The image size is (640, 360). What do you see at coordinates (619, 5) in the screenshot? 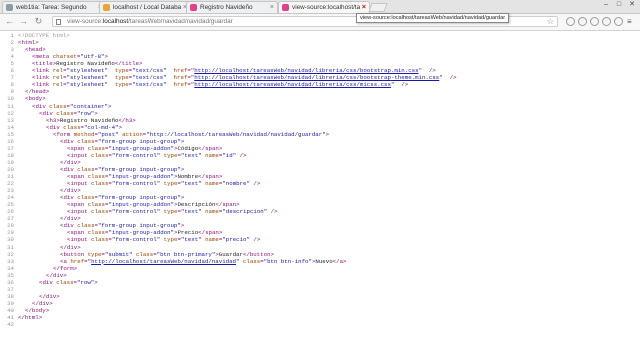
I see `maximize-icon: □` at bounding box center [619, 5].